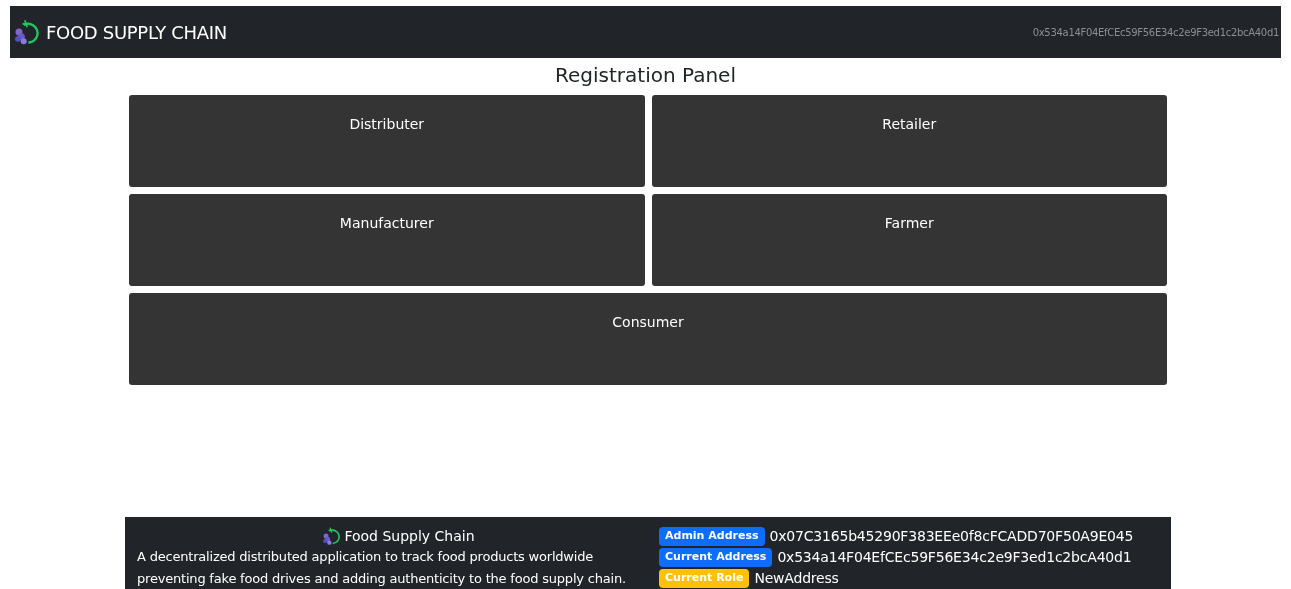 The image size is (1291, 589). I want to click on panel-title: Registration Panel, so click(645, 75).